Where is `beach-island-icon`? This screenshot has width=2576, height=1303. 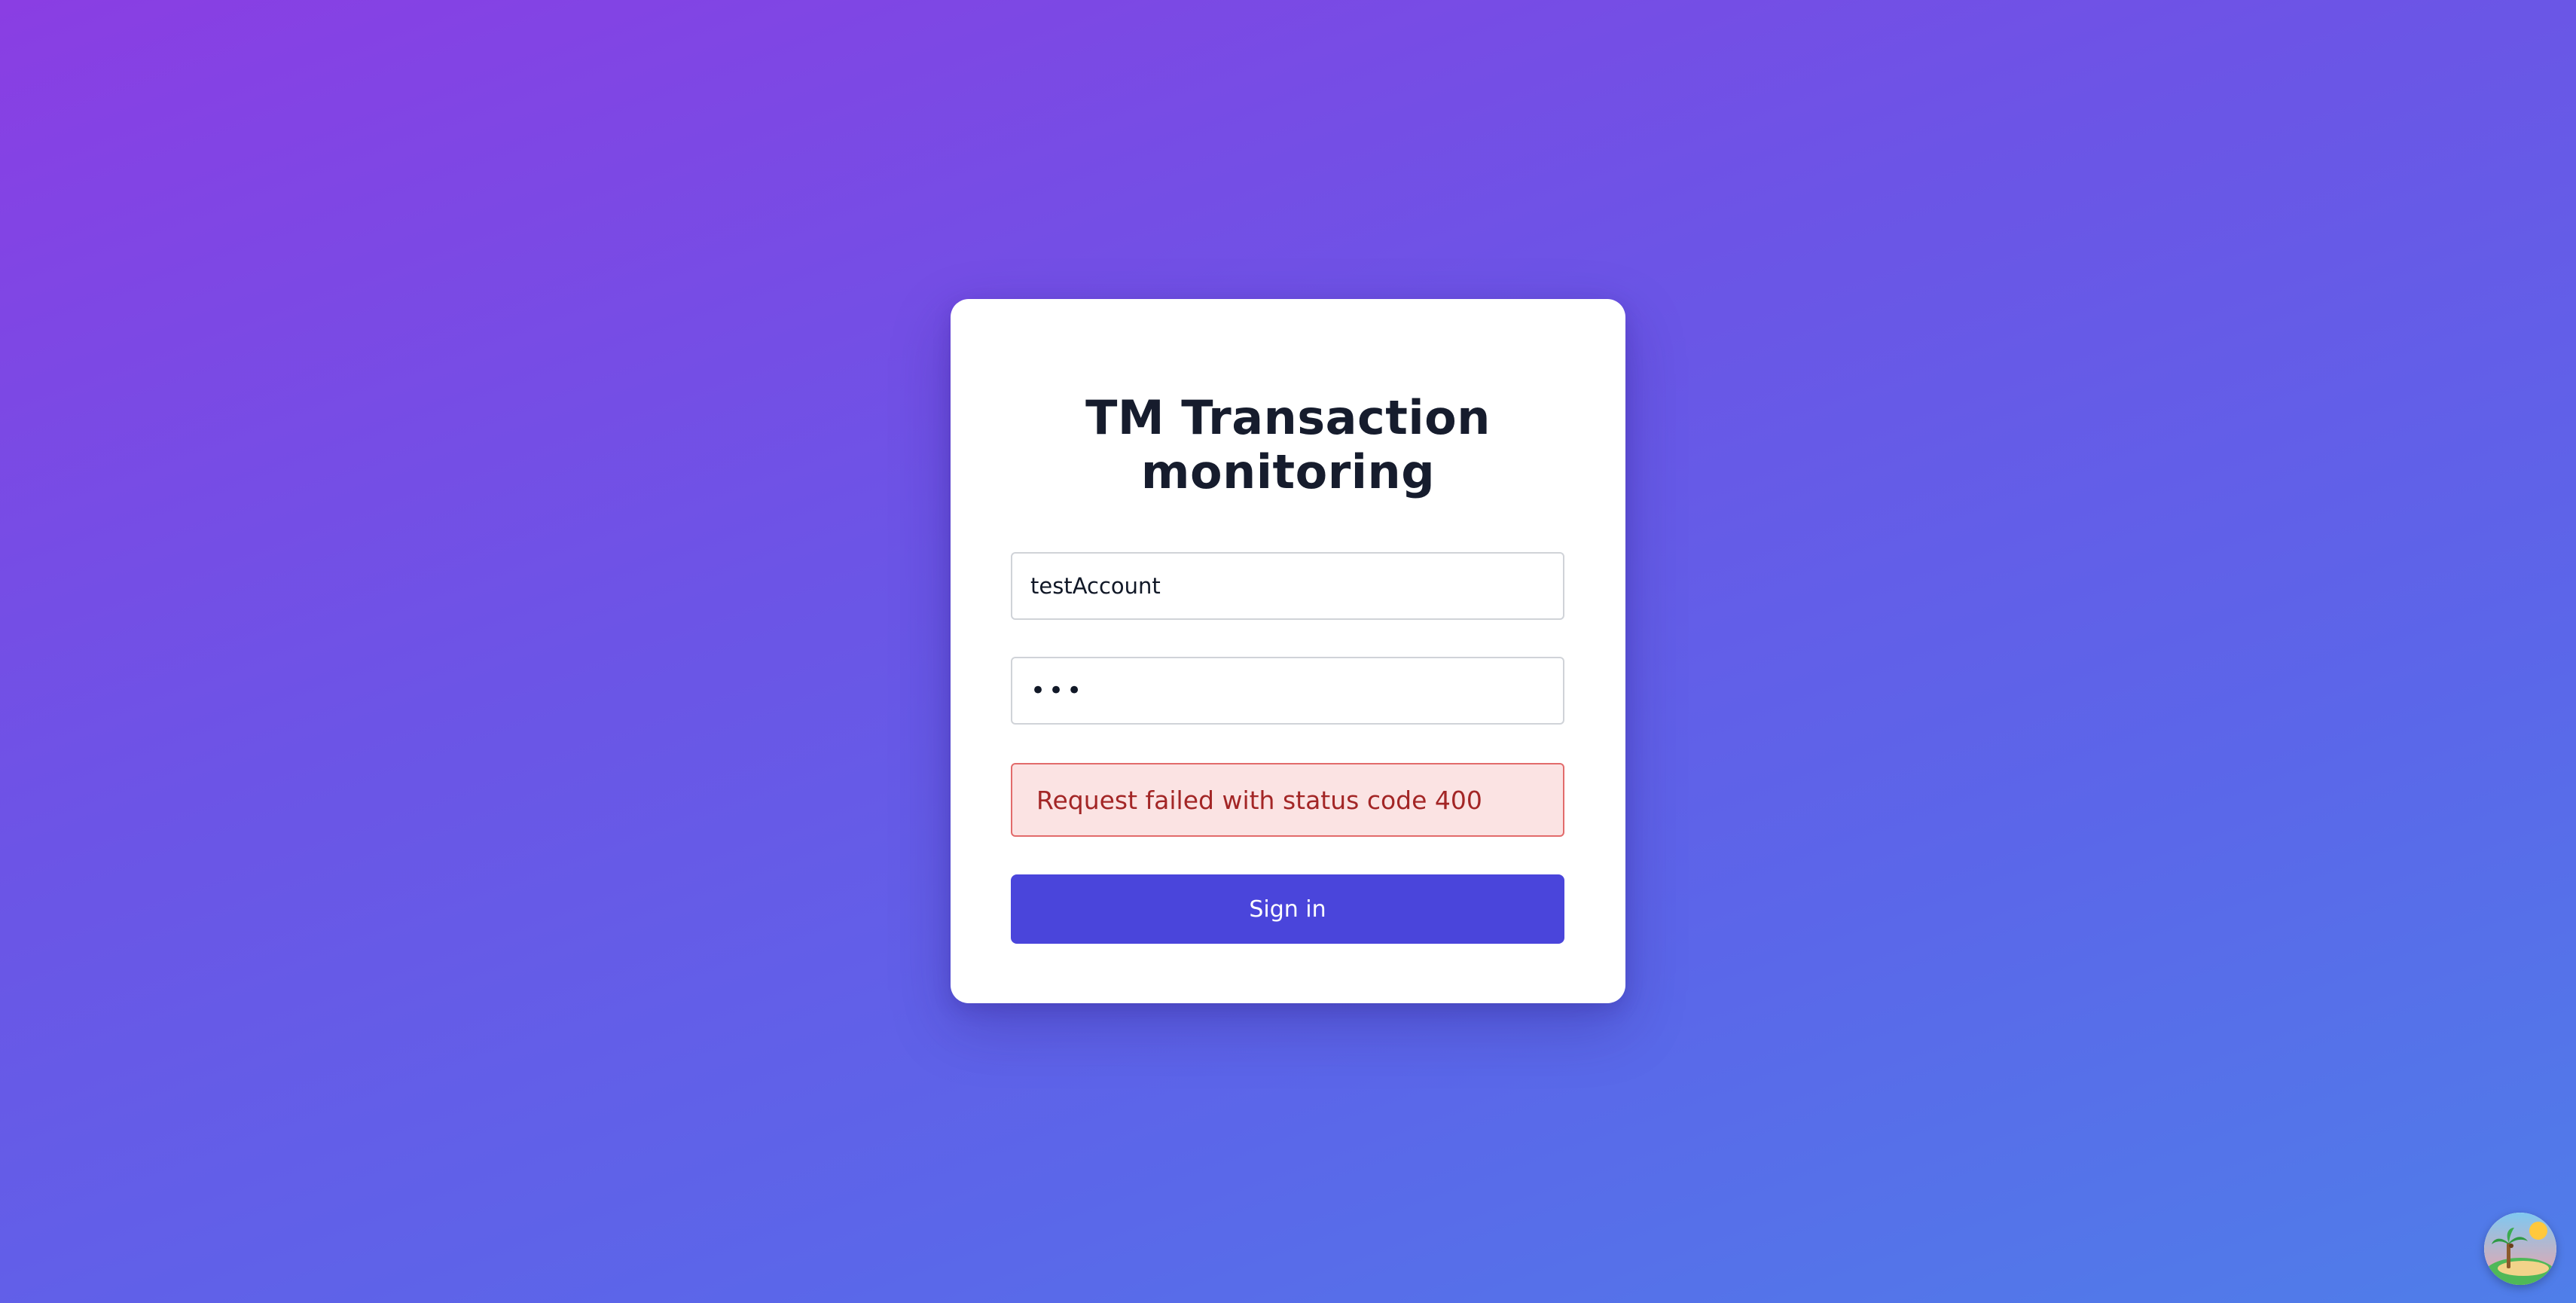
beach-island-icon is located at coordinates (2520, 1249).